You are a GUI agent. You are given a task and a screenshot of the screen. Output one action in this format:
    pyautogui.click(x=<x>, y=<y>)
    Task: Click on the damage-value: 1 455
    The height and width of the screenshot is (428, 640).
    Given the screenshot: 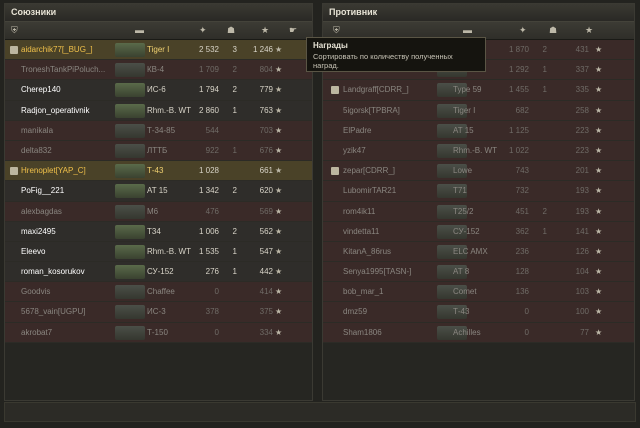 What is the action you would take?
    pyautogui.click(x=518, y=90)
    